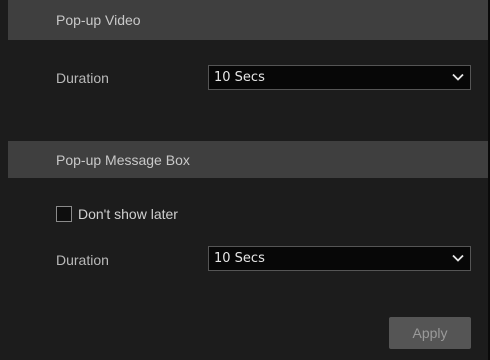 This screenshot has height=360, width=490. I want to click on section-header-popup-video: Pop-up Video, so click(248, 20).